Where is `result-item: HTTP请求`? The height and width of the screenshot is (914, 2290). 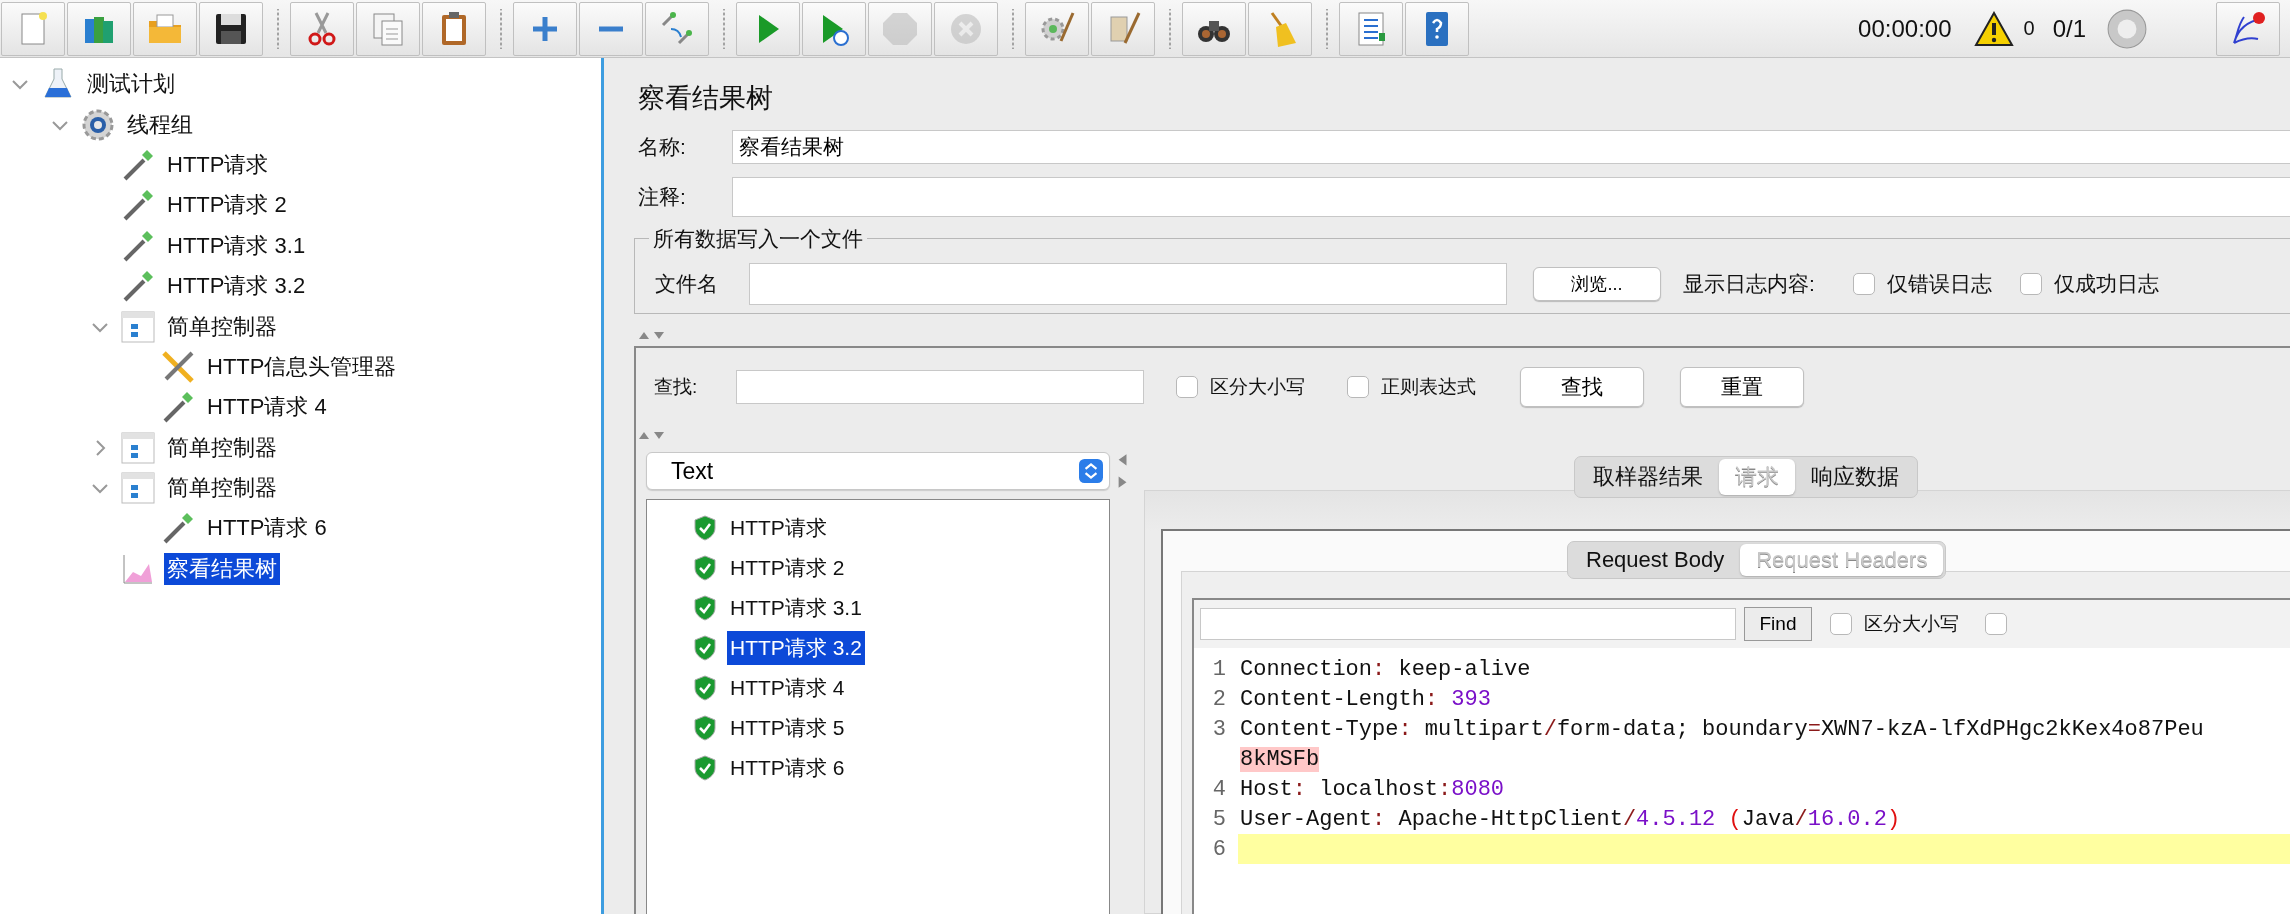
result-item: HTTP请求 is located at coordinates (778, 528).